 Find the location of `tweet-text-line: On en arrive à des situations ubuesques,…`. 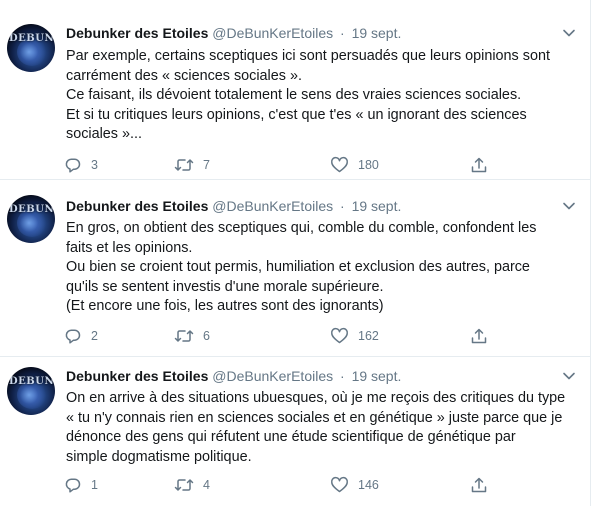

tweet-text-line: On en arrive à des situations ubuesques,… is located at coordinates (316, 398).